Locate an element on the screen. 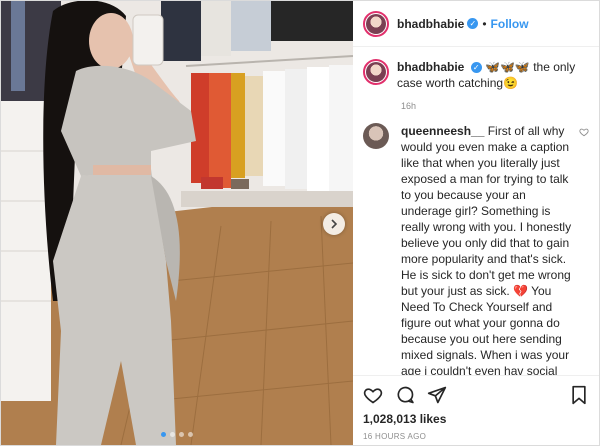 The height and width of the screenshot is (446, 600). comment-like-icon is located at coordinates (584, 132).